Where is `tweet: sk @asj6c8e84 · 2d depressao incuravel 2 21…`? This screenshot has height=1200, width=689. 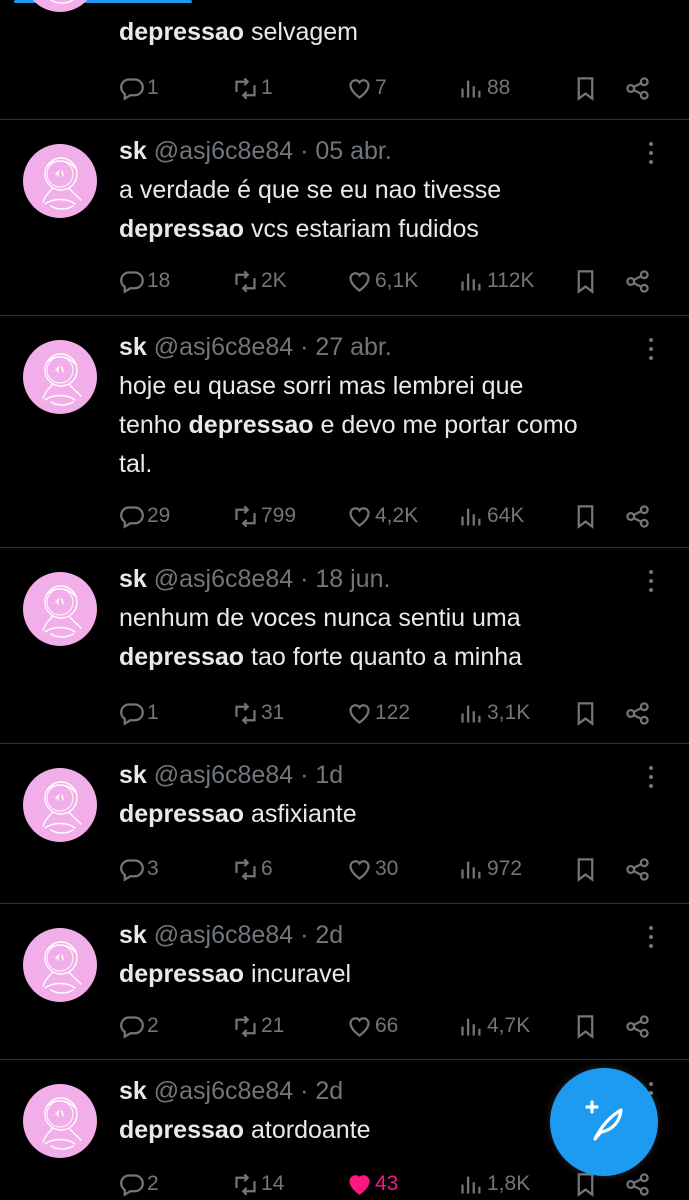 tweet: sk @asj6c8e84 · 2d depressao incuravel 2 21… is located at coordinates (344, 982).